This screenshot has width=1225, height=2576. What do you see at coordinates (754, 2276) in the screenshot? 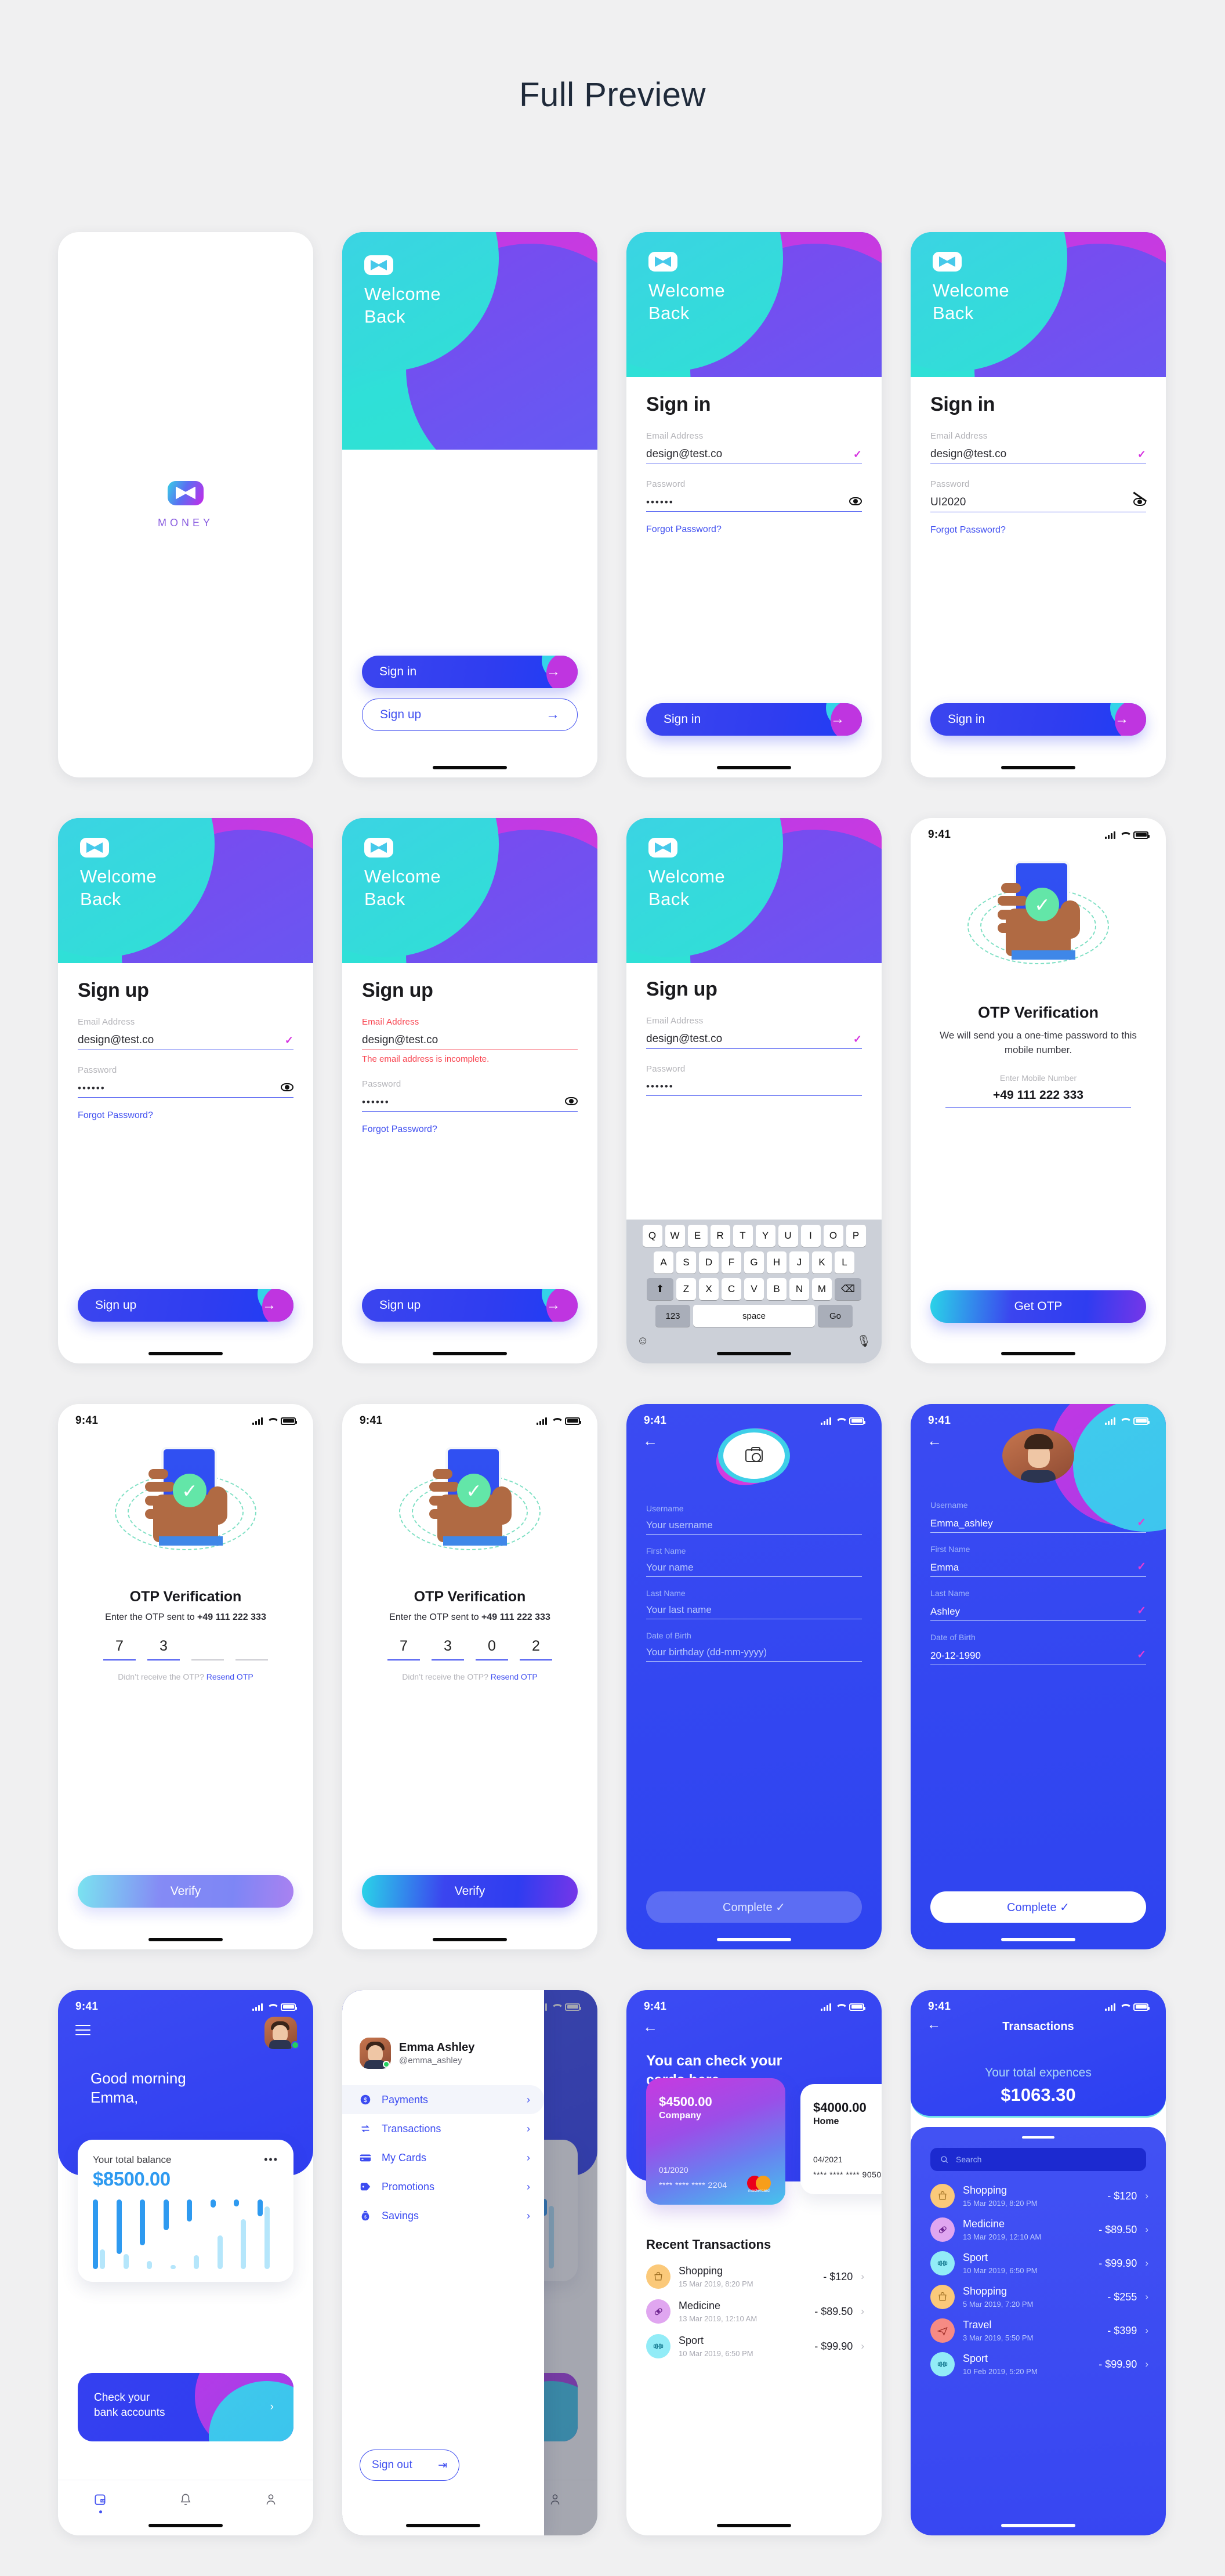
I see `transaction-row: Shopping 15 Mar 2019, 8:20 PM - $120 ›` at bounding box center [754, 2276].